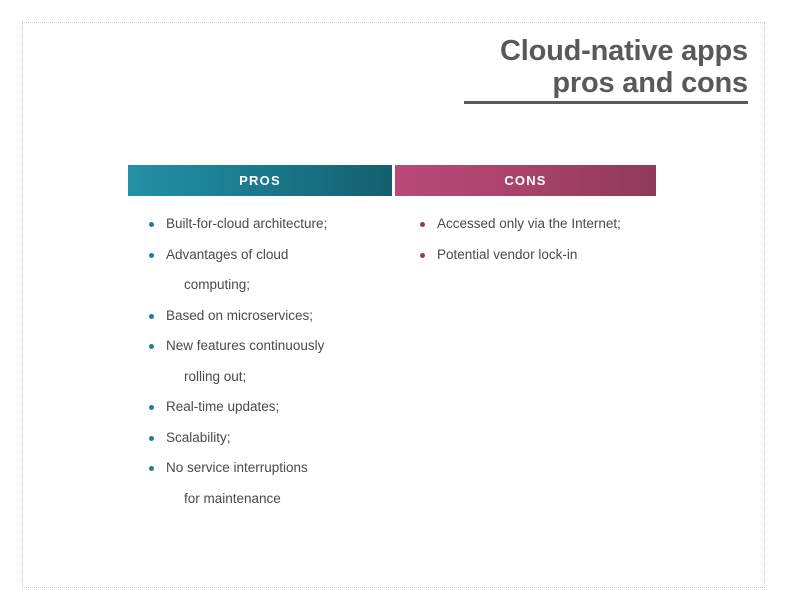 This screenshot has width=790, height=615. I want to click on page-title-line-2: pros and cons, so click(650, 83).